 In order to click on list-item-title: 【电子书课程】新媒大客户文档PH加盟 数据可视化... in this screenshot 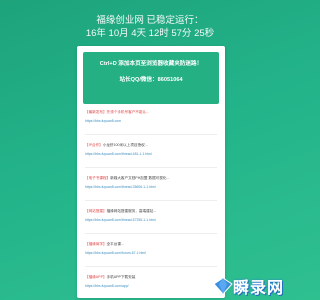, I will do `click(151, 178)`.